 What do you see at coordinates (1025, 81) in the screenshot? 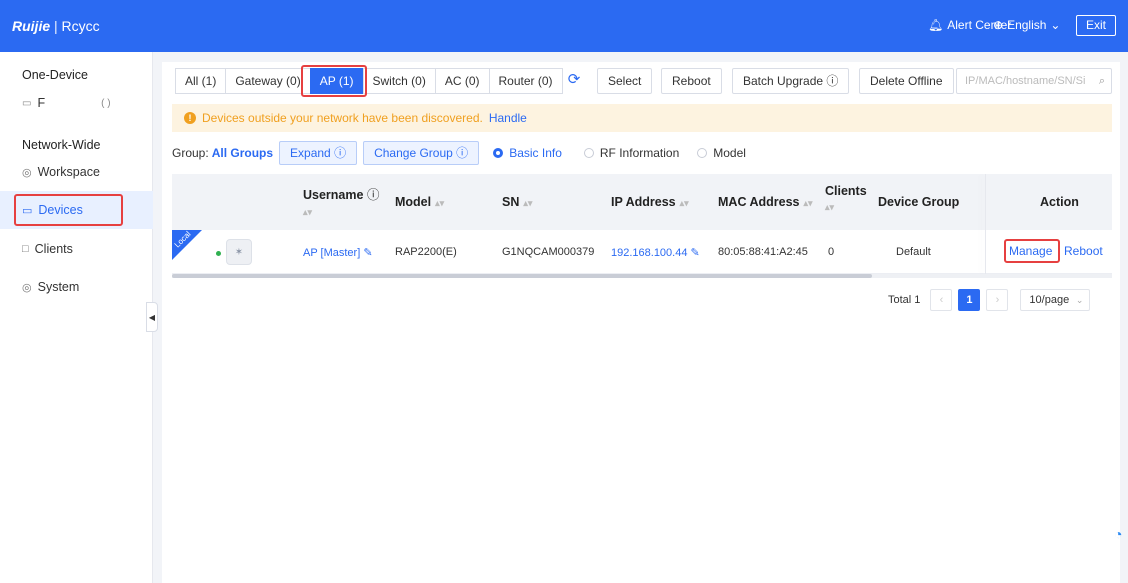
I see `search-placeholder: IP/MAC/hostname/SN/Si` at bounding box center [1025, 81].